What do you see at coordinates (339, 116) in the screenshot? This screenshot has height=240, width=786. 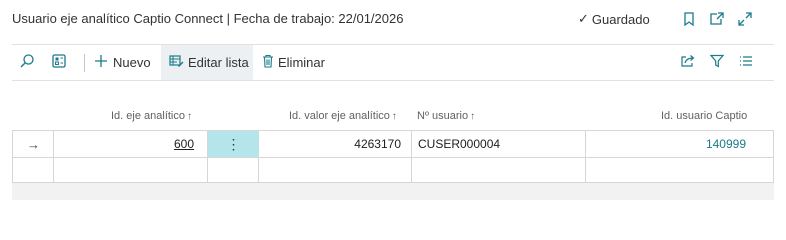 I see `column-header-label: Id. valor eje analítico` at bounding box center [339, 116].